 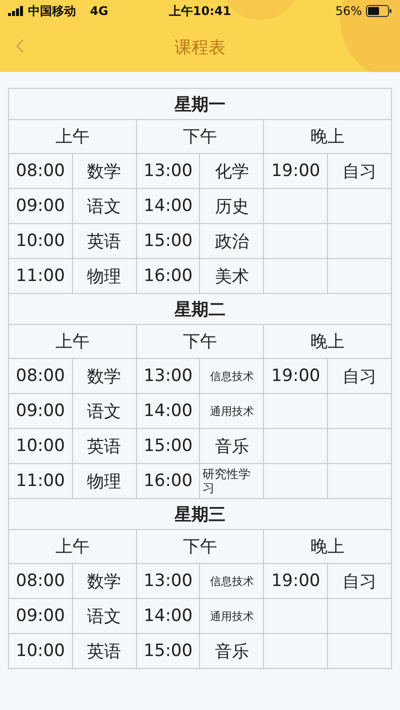 I want to click on network-type: 4G, so click(x=99, y=11).